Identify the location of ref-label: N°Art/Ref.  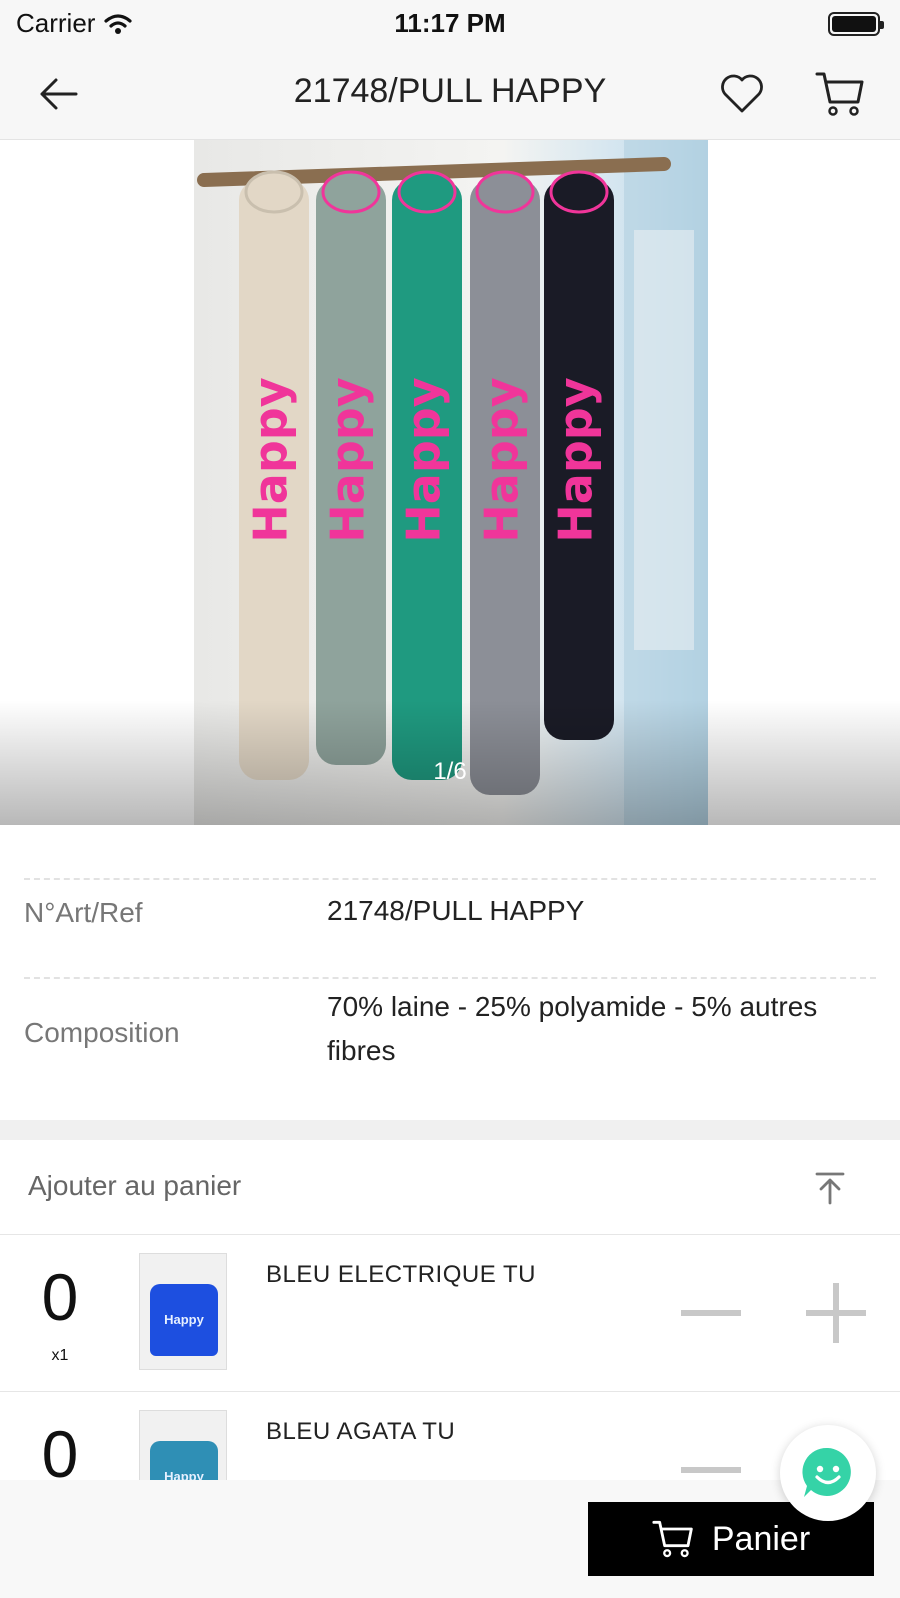
(83, 912).